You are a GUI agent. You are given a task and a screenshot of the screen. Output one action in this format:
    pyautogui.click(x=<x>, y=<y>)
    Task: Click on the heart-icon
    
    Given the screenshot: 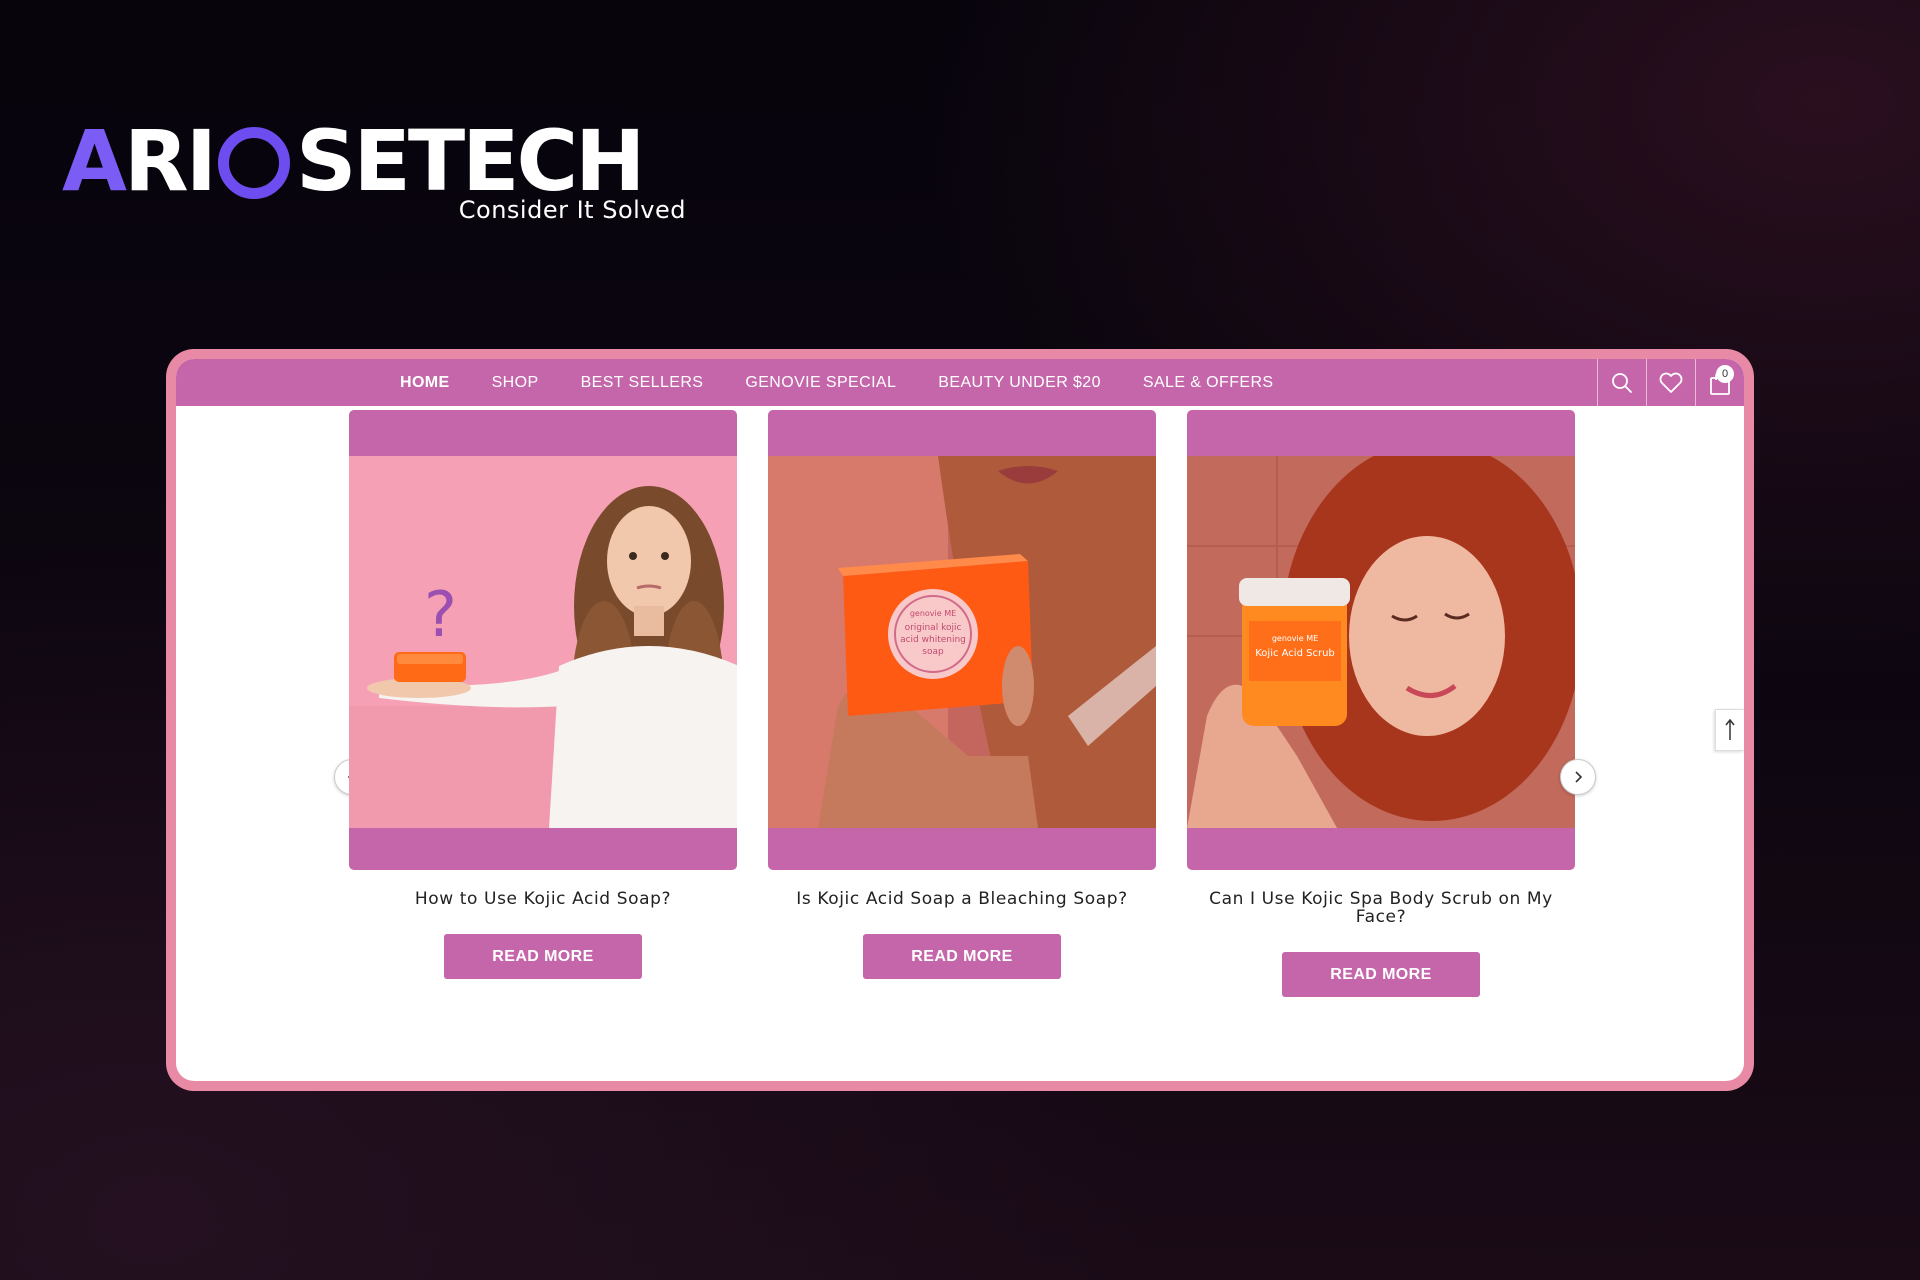 What is the action you would take?
    pyautogui.click(x=1671, y=382)
    